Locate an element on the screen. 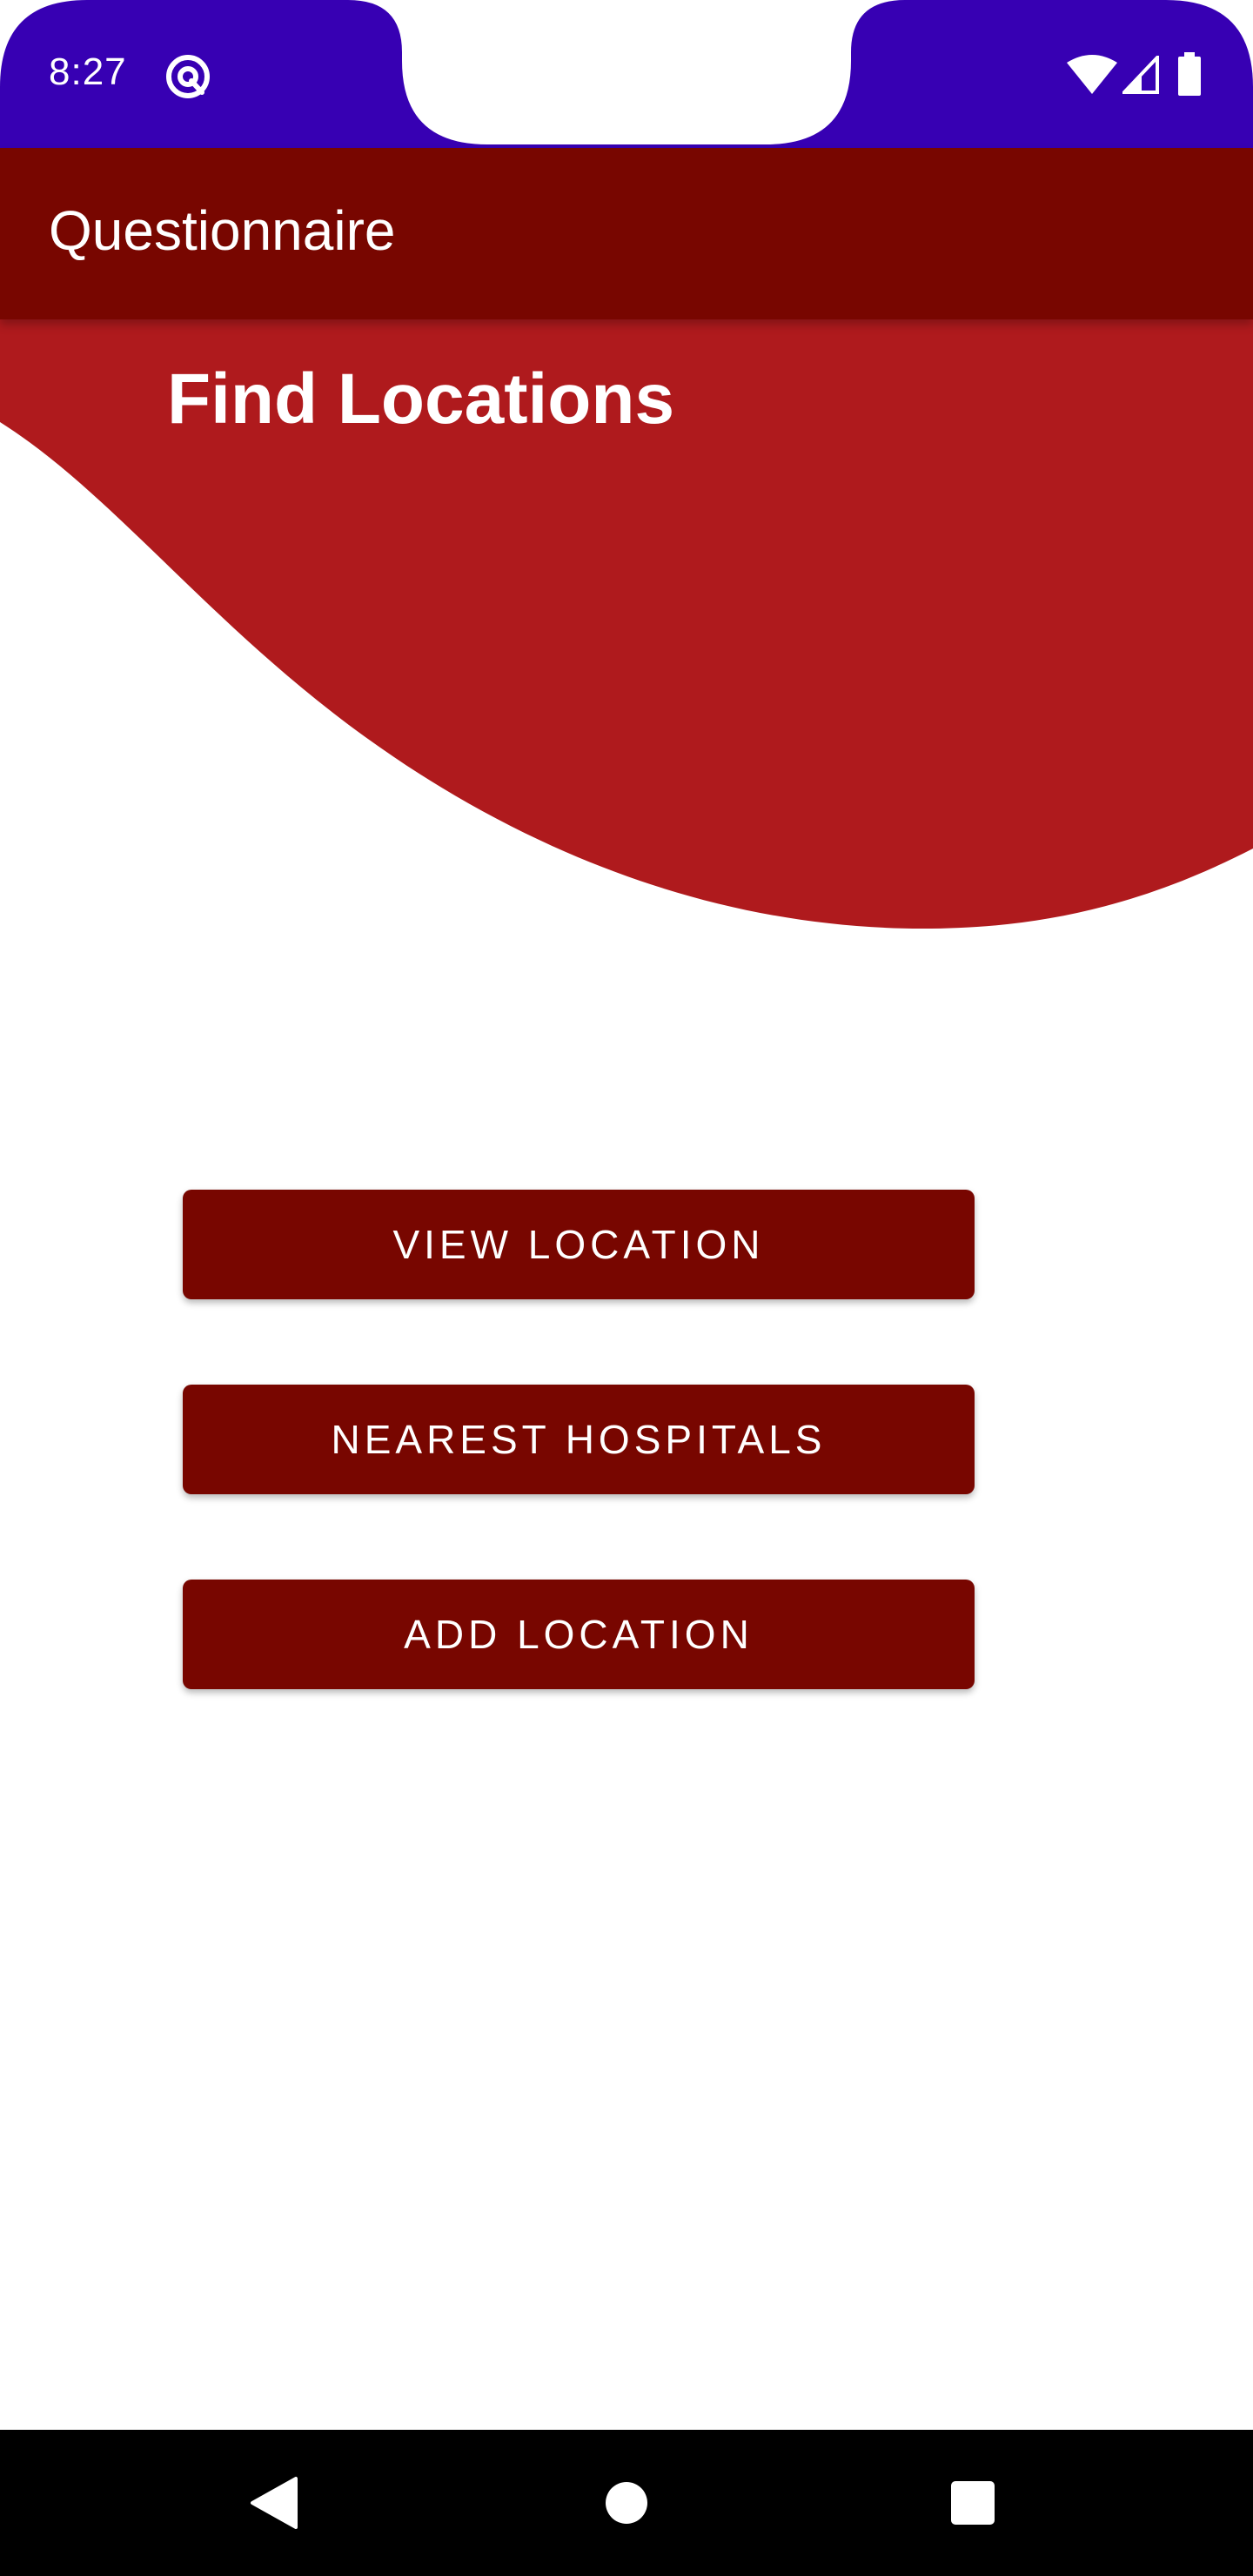  signal-icon is located at coordinates (1140, 75).